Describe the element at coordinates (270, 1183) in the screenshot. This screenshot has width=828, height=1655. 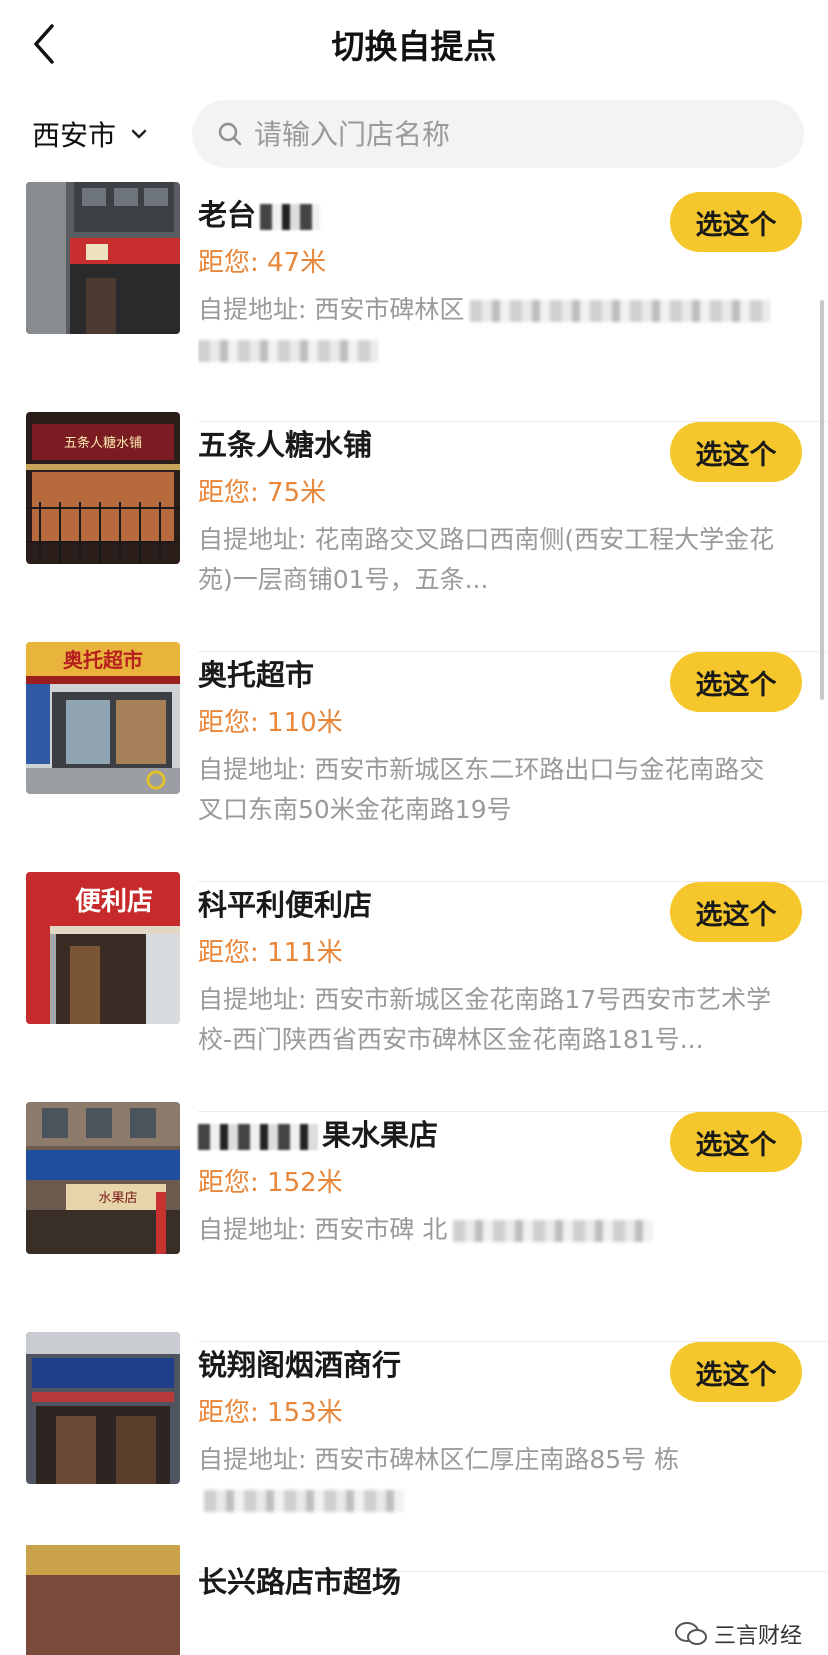
I see `store-distance: 距您: 152米` at that location.